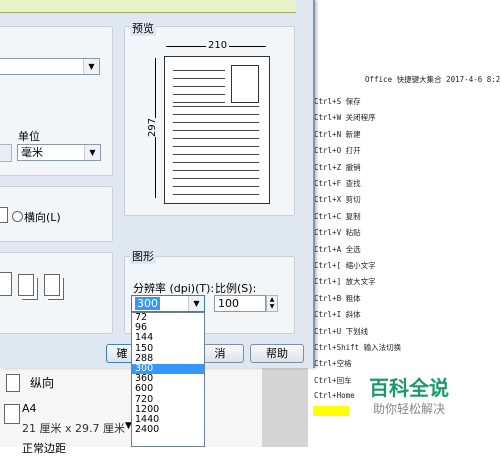  Describe the element at coordinates (341, 331) in the screenshot. I see `document-line: Ctrl+U 下划线` at that location.